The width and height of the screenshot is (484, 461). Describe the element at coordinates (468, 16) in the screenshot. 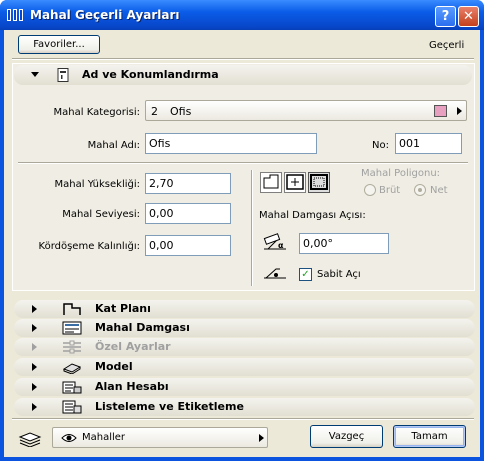

I see `close-button: ✕` at that location.